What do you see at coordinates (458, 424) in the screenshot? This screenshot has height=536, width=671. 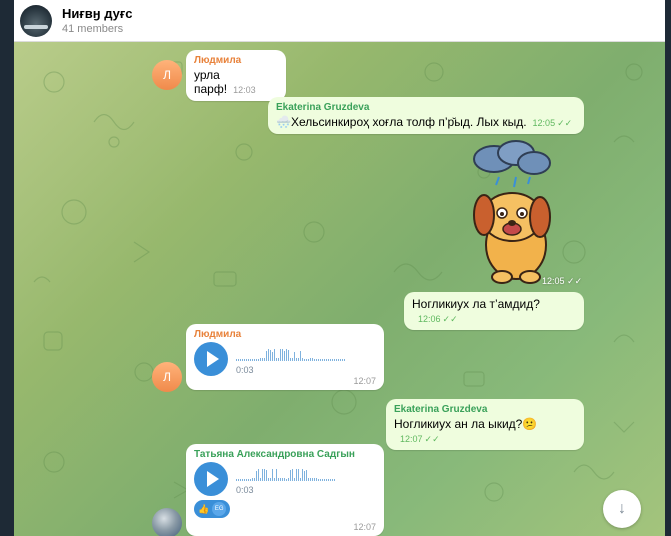 I see `message-text: Ногликиух ан ла ыкид?` at bounding box center [458, 424].